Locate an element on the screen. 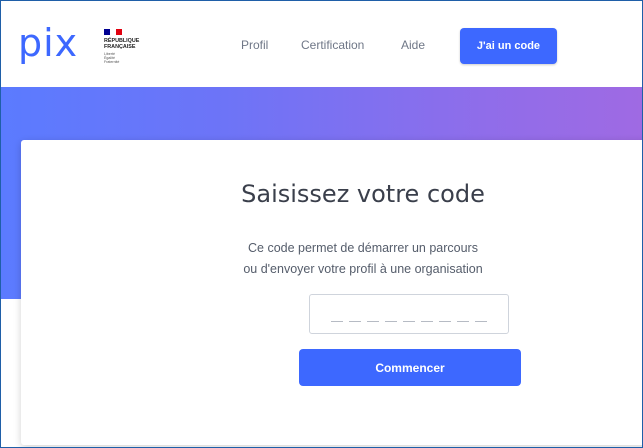  nav-link-aide: Aide is located at coordinates (413, 45).